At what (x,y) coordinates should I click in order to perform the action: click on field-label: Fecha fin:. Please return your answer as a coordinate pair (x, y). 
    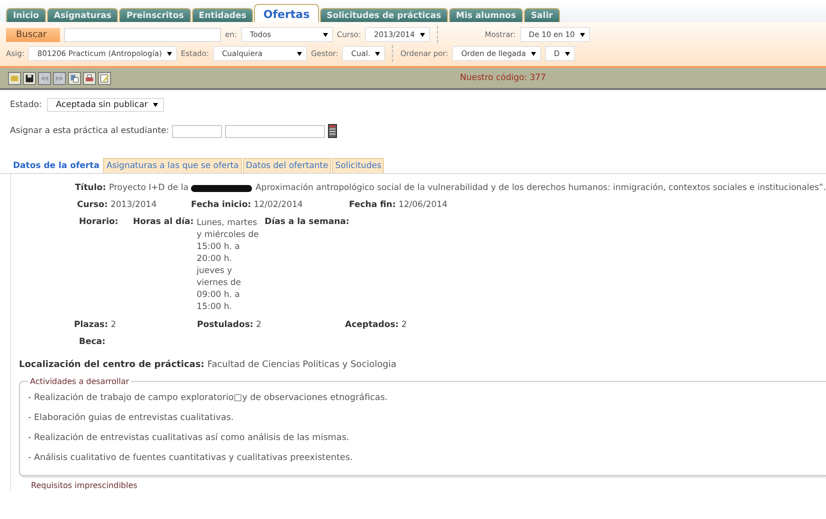
    Looking at the image, I should click on (372, 205).